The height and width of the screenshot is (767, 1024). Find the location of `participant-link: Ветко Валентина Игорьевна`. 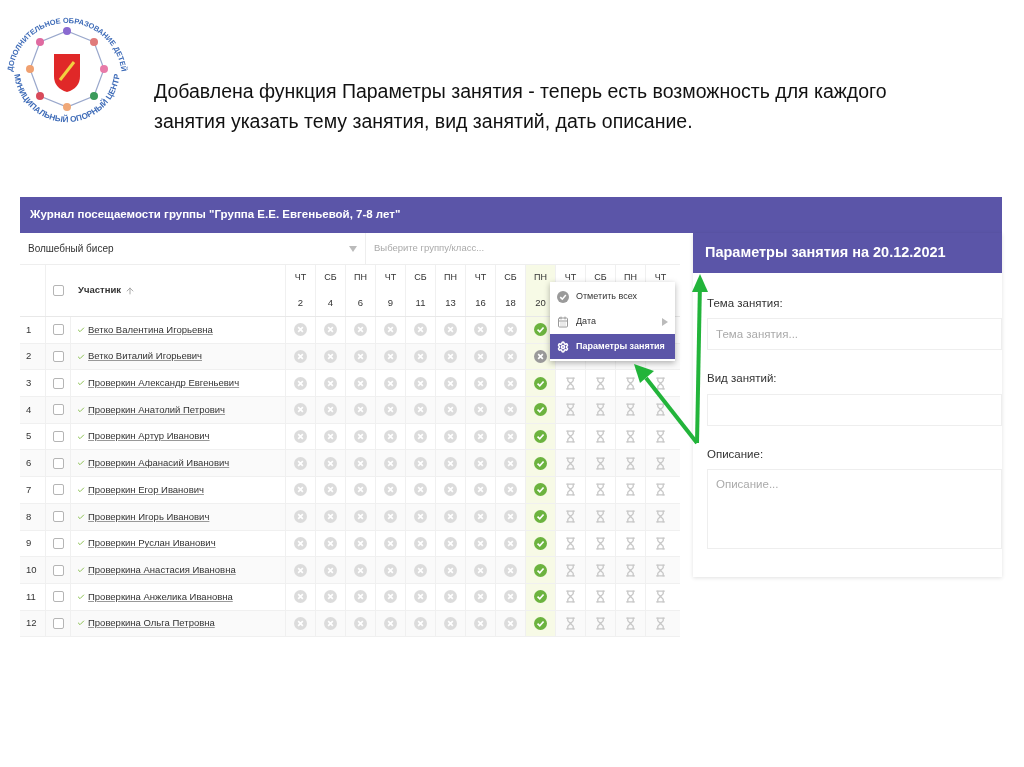

participant-link: Ветко Валентина Игорьевна is located at coordinates (150, 329).